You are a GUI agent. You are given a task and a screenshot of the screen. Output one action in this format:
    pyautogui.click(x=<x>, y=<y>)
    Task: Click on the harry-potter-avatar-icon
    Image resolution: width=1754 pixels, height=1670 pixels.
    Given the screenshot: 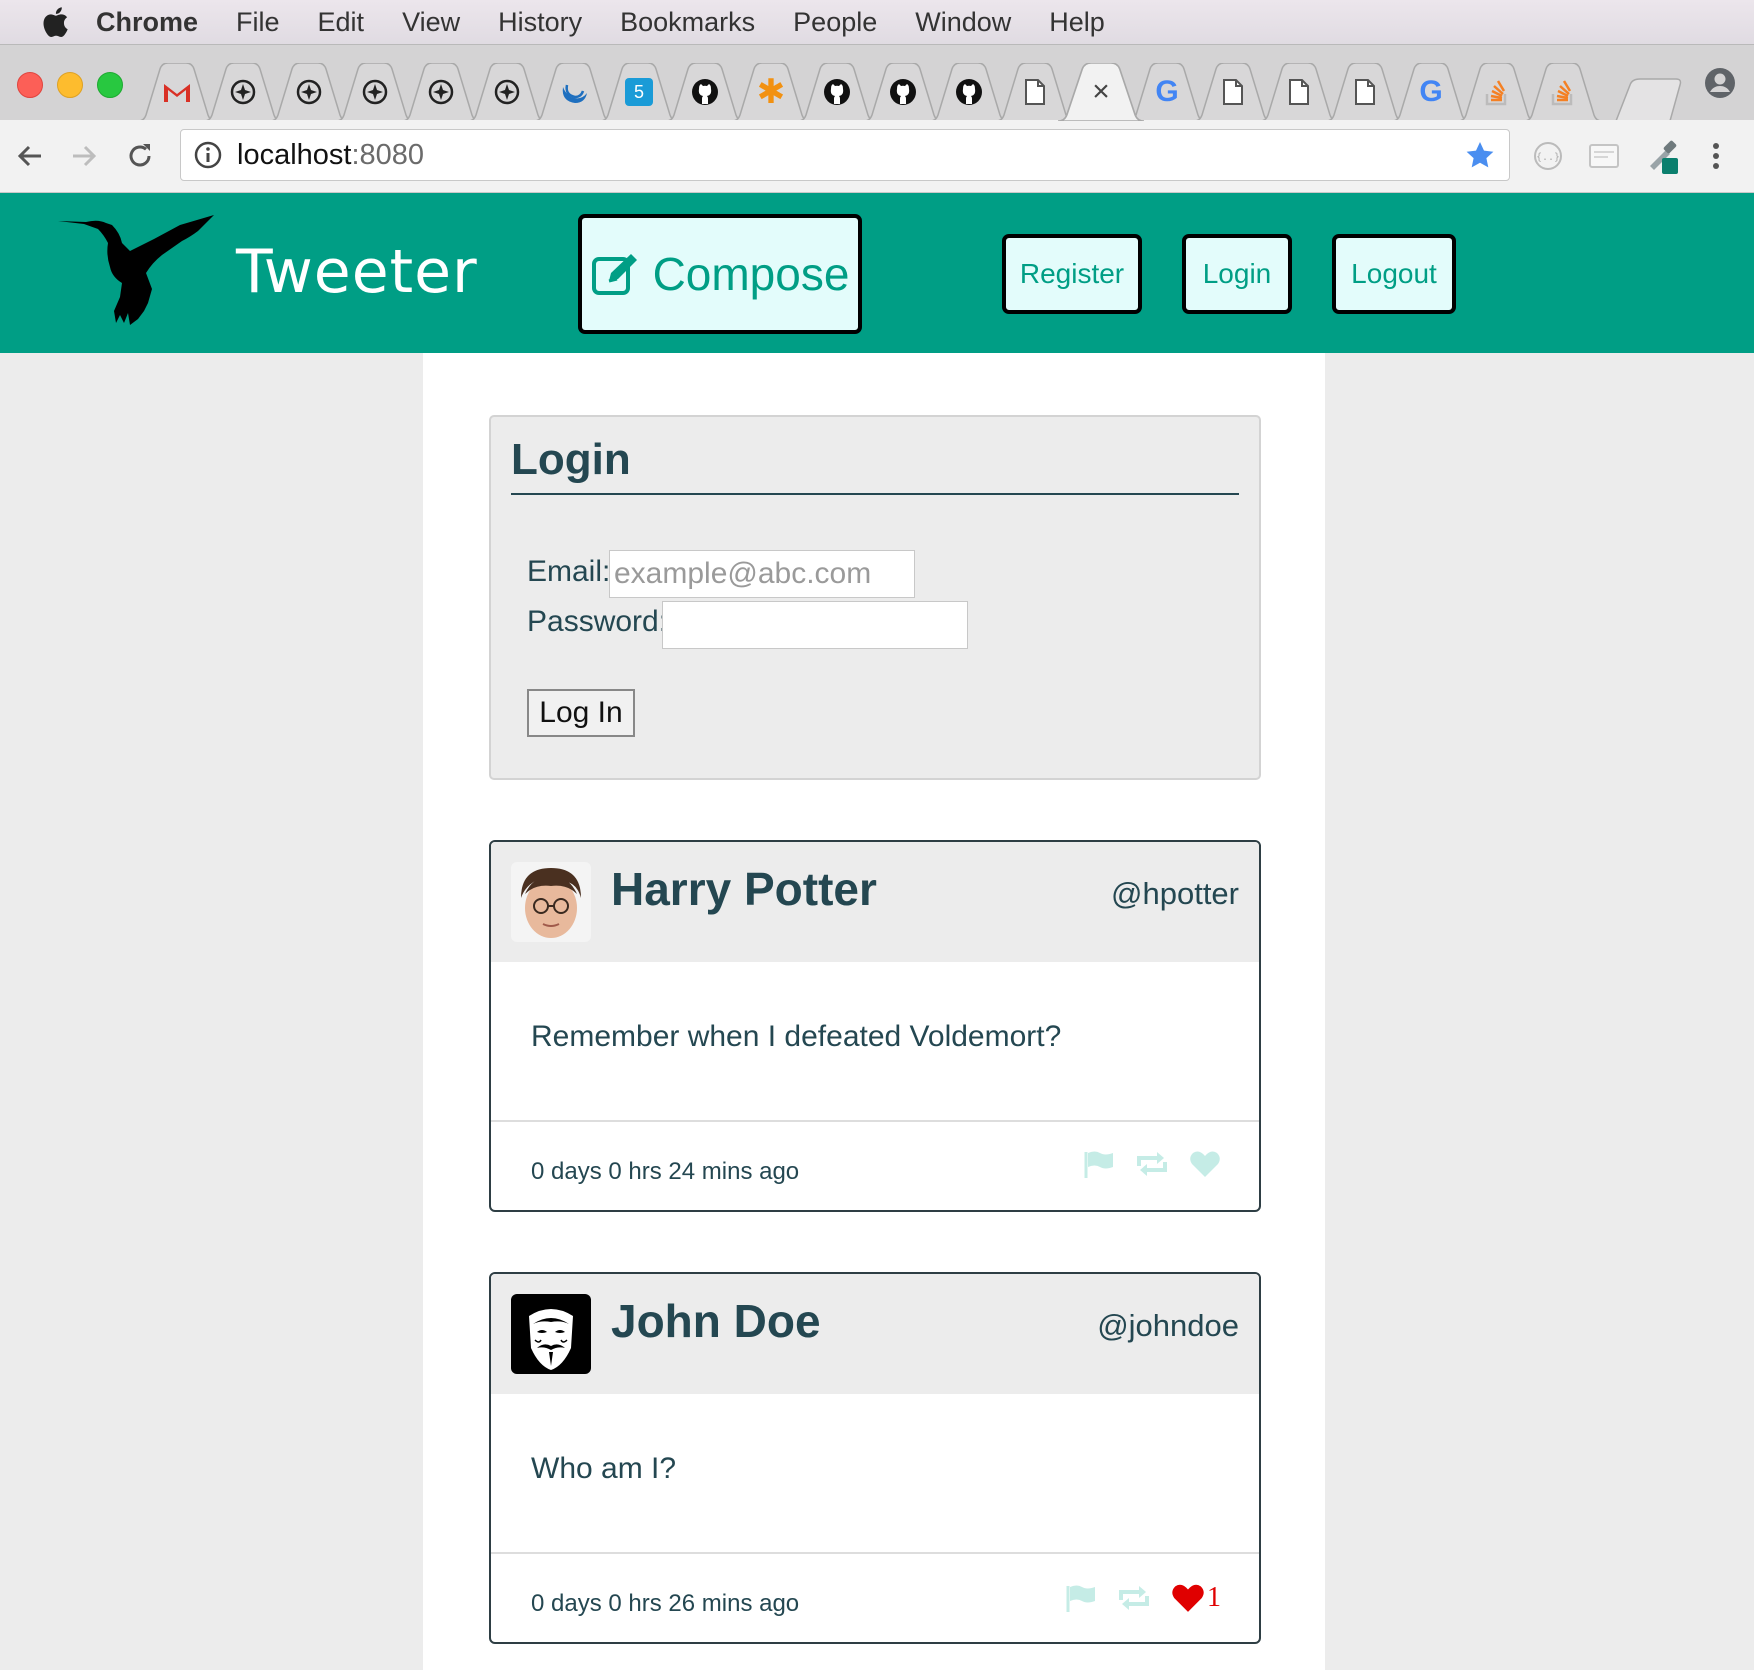 What is the action you would take?
    pyautogui.click(x=551, y=902)
    